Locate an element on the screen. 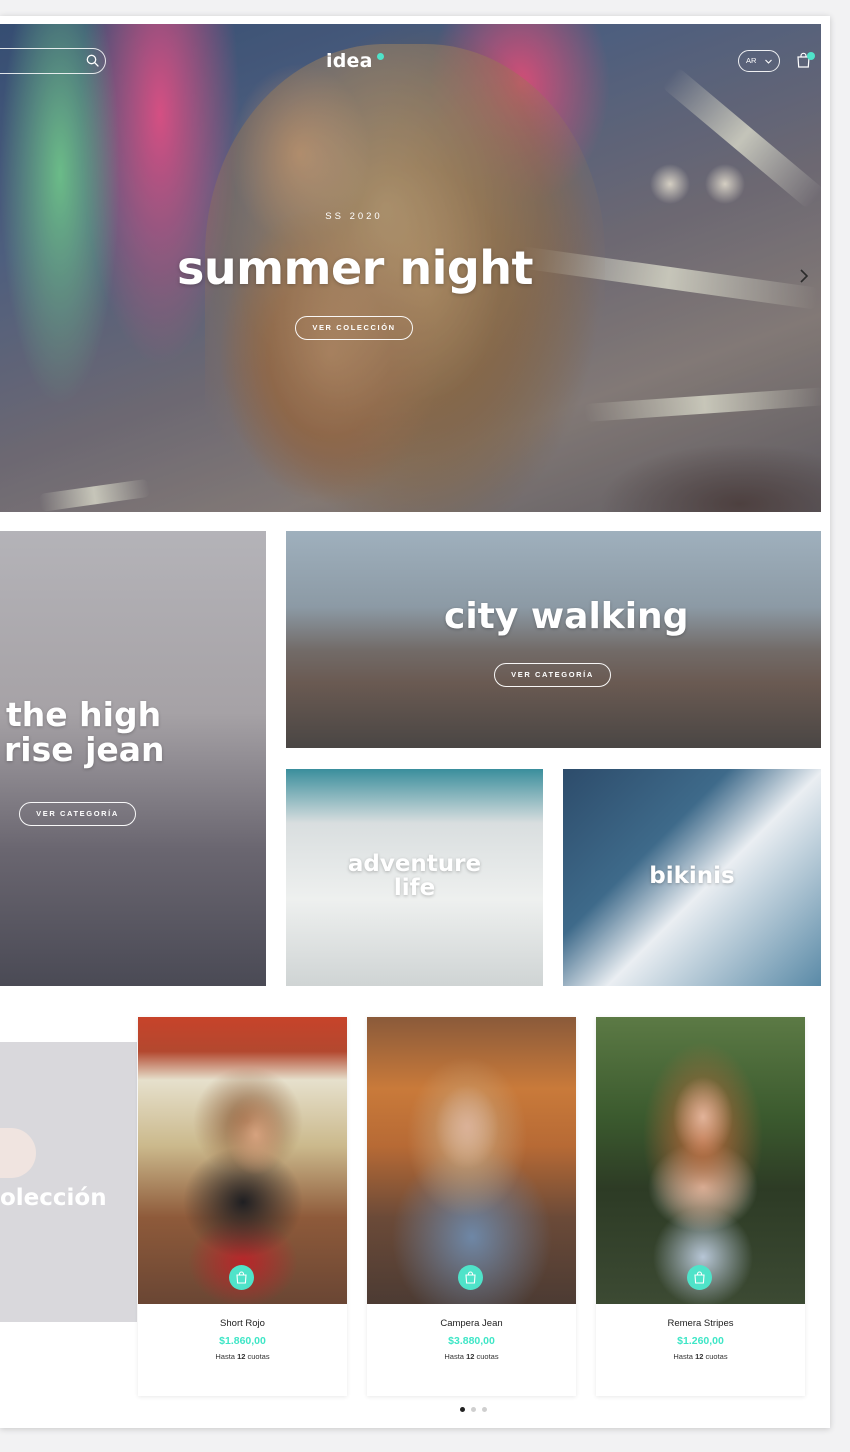 The width and height of the screenshot is (850, 1452). collection-title: olección is located at coordinates (53, 1198).